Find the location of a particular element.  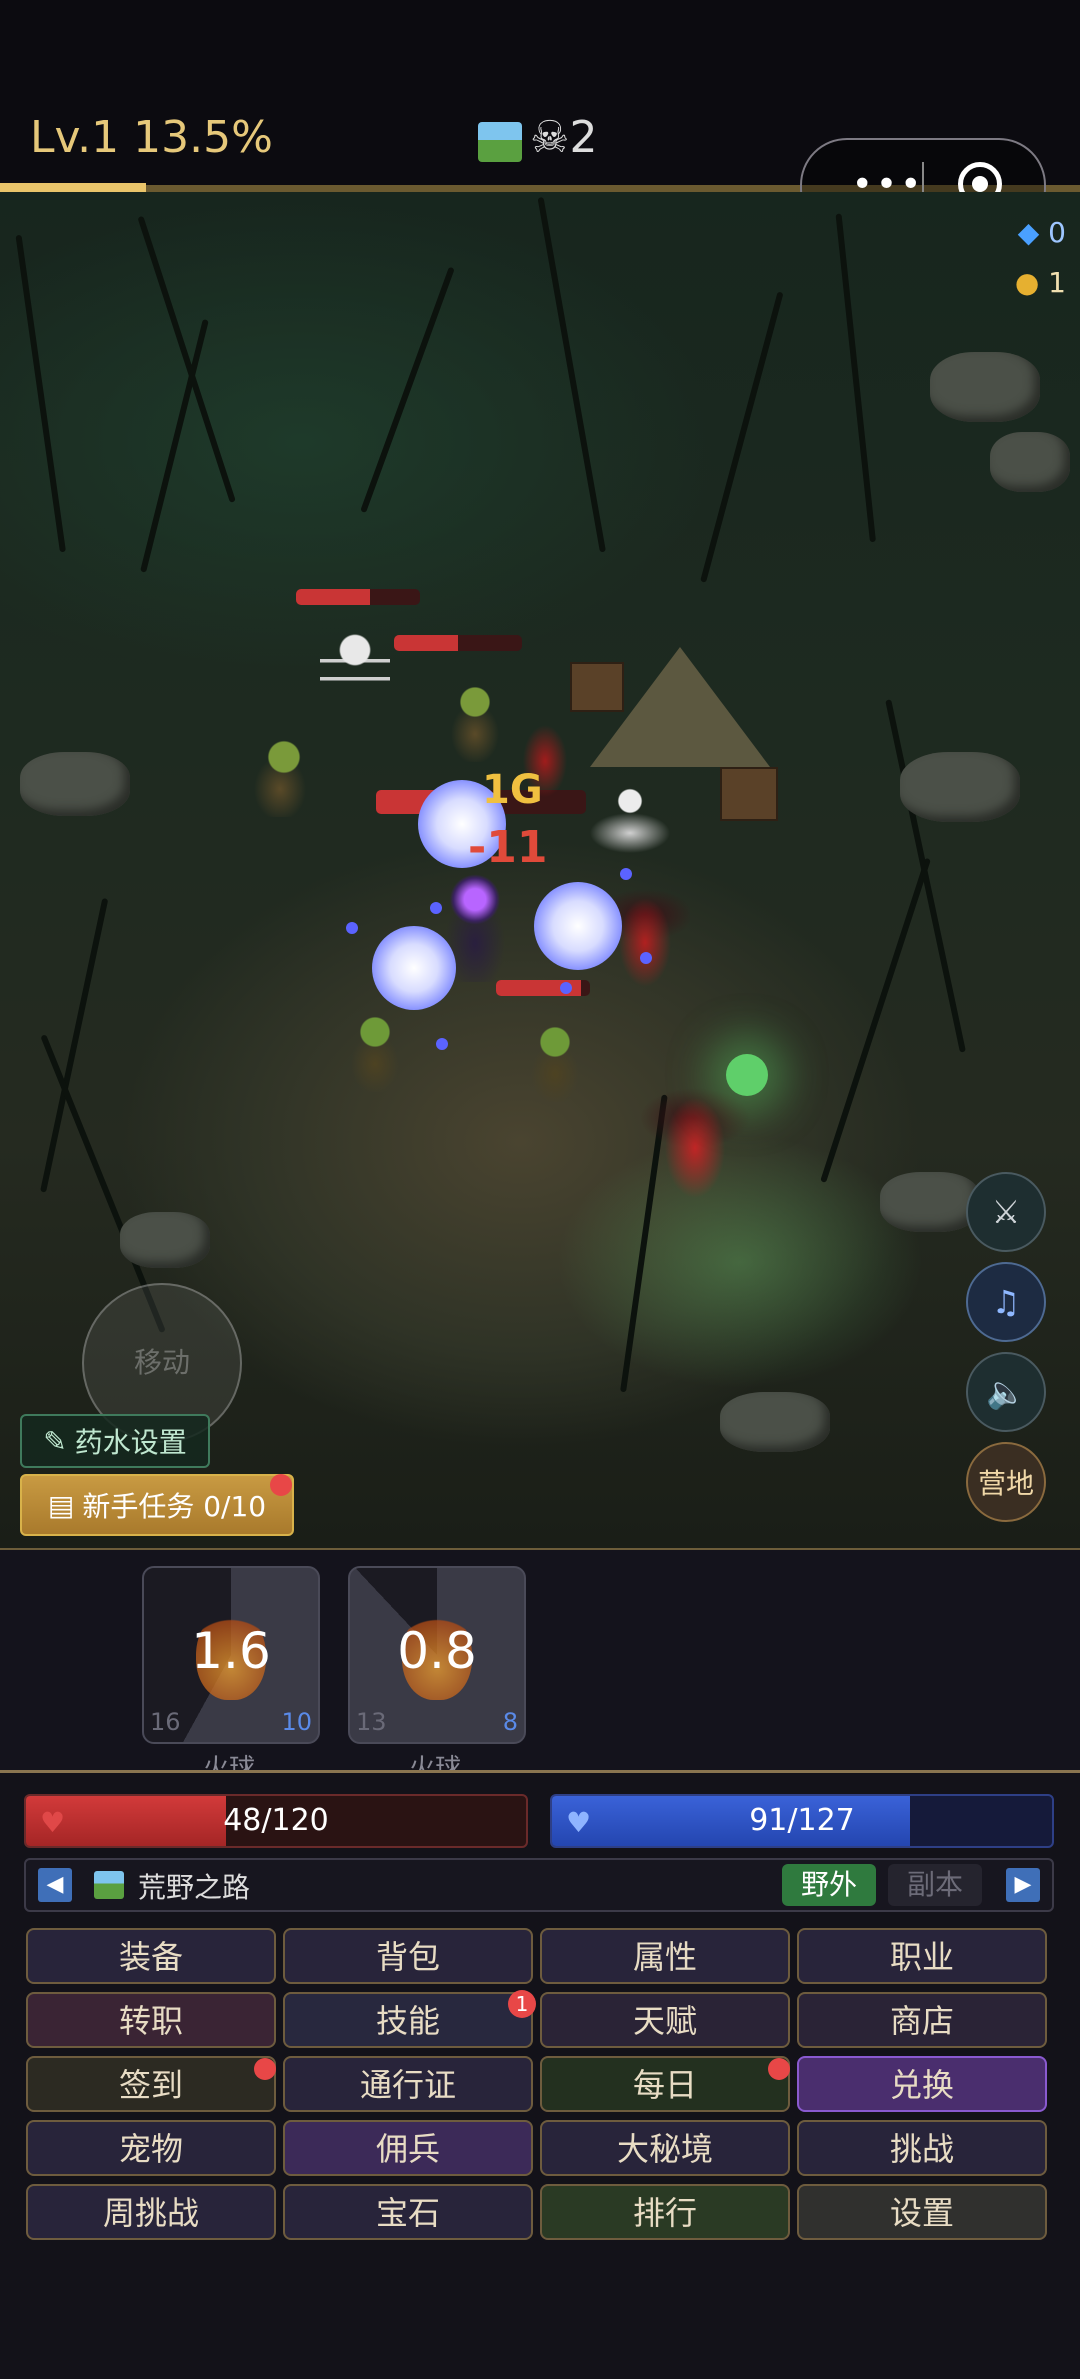

hp-bar: ♥ 48/120 is located at coordinates (276, 1821).